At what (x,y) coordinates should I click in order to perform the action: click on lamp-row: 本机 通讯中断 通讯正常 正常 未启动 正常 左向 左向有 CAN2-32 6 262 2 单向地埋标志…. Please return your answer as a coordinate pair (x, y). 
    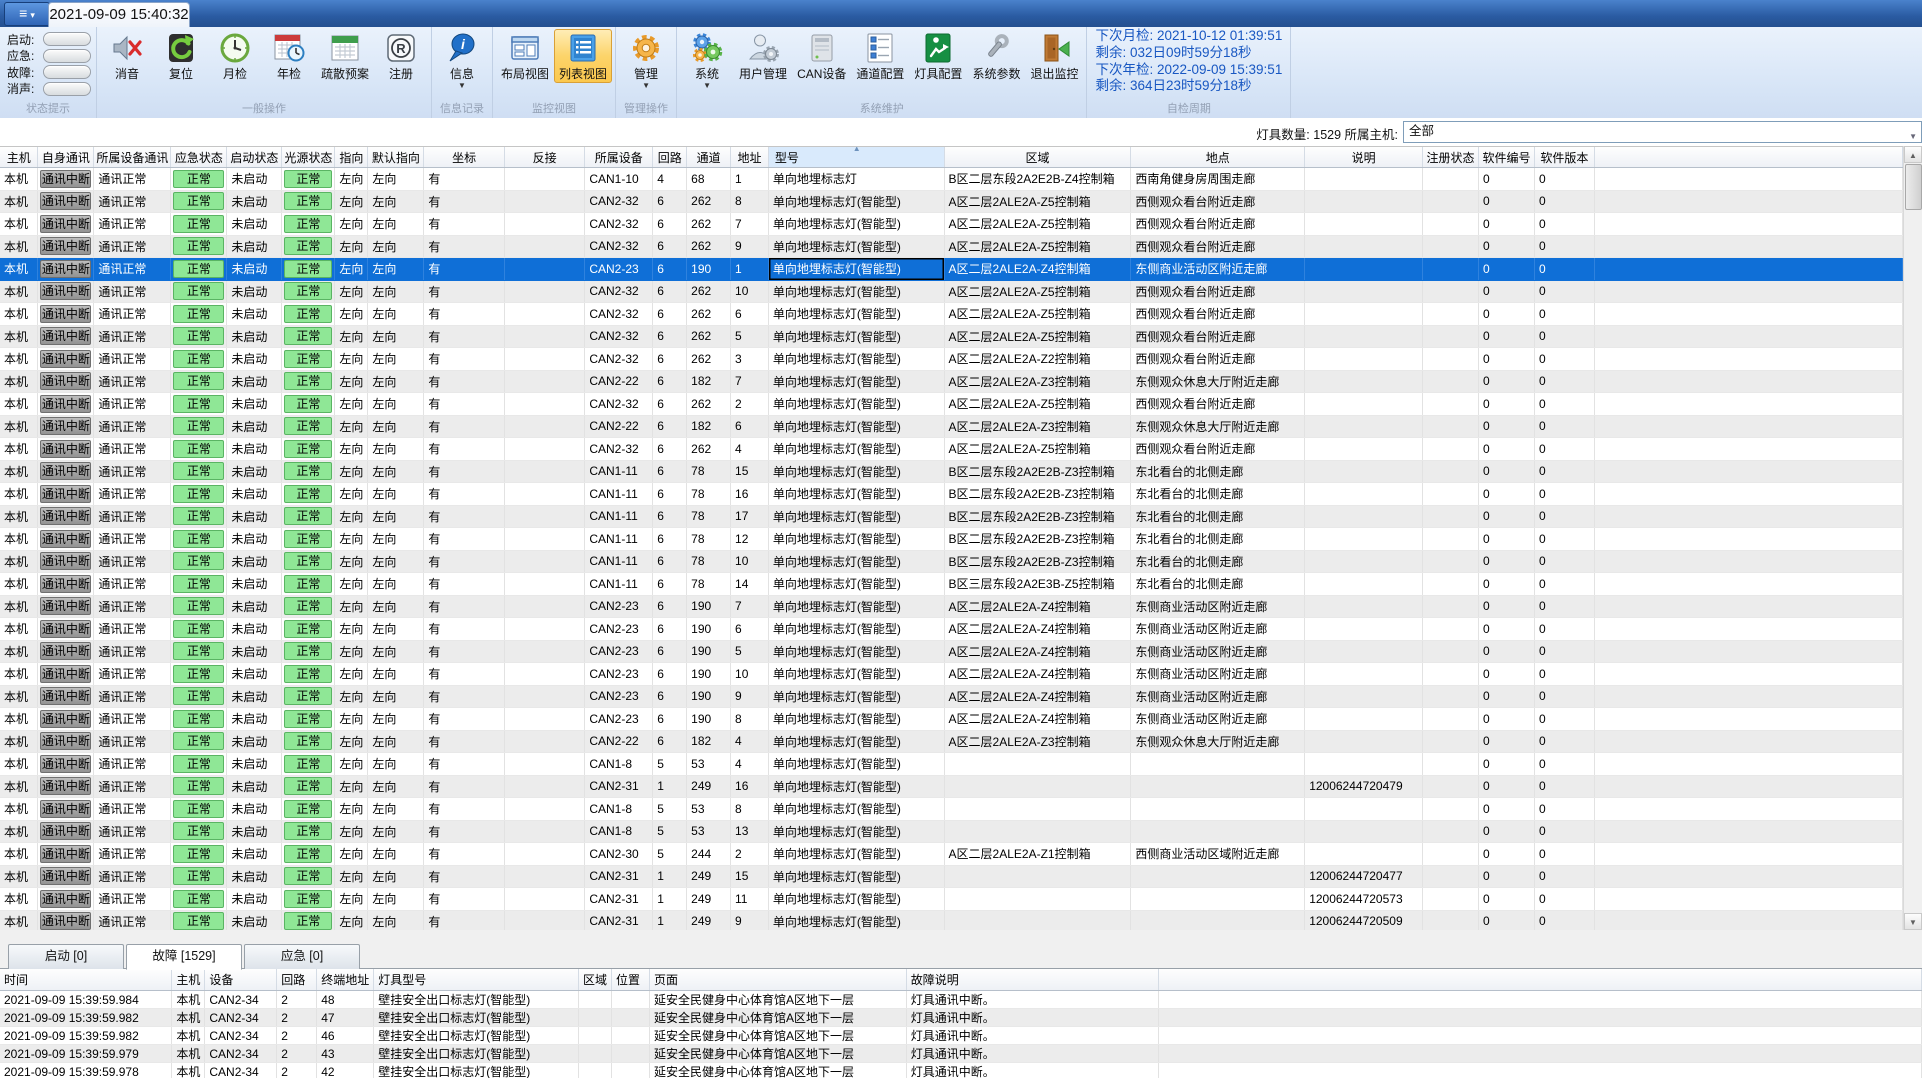
    Looking at the image, I should click on (951, 404).